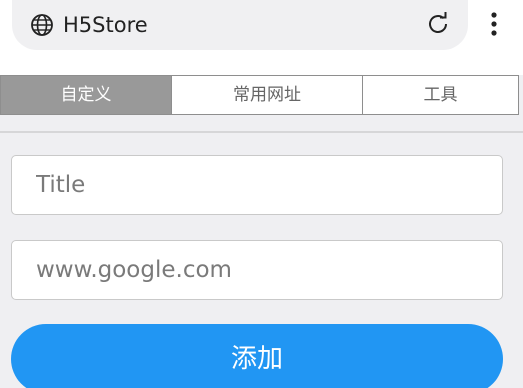 This screenshot has height=388, width=523. Describe the element at coordinates (267, 95) in the screenshot. I see `tab-common-sites: 常用网址` at that location.